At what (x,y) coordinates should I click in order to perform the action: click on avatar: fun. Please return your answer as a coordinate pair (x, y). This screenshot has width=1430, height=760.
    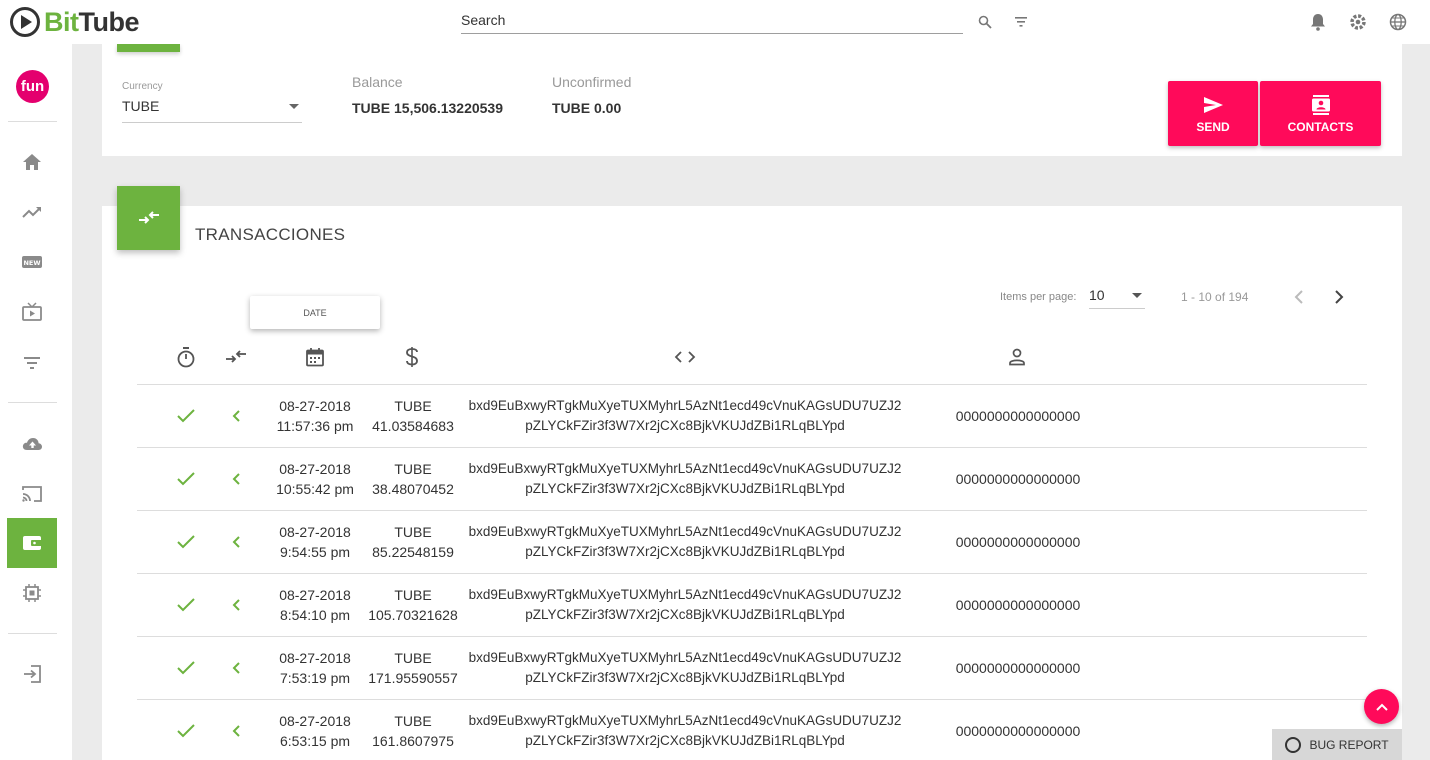
    Looking at the image, I should click on (32, 86).